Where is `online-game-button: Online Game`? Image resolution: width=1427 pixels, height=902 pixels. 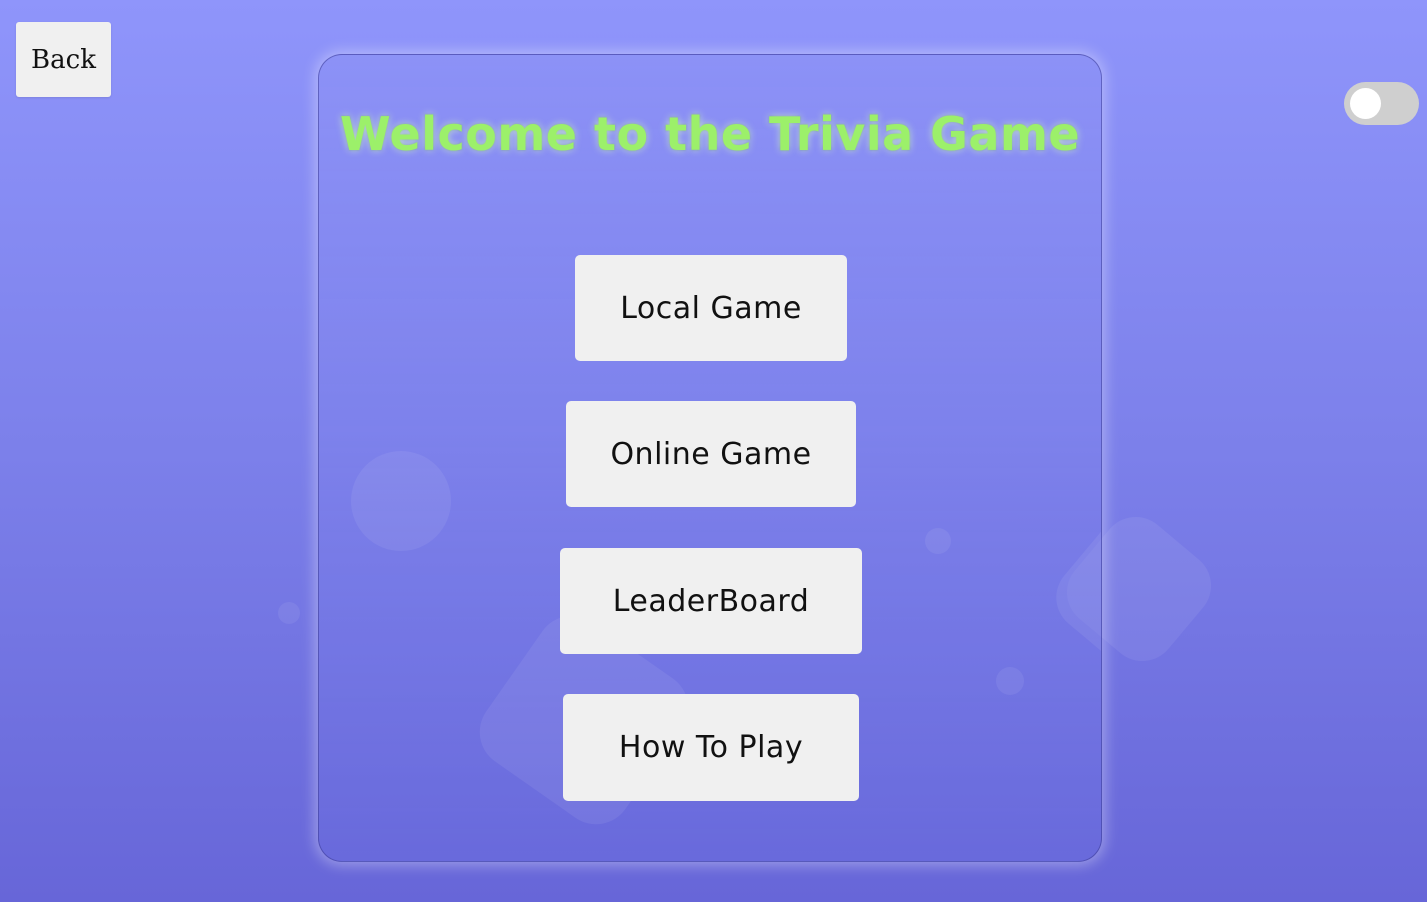
online-game-button: Online Game is located at coordinates (711, 454).